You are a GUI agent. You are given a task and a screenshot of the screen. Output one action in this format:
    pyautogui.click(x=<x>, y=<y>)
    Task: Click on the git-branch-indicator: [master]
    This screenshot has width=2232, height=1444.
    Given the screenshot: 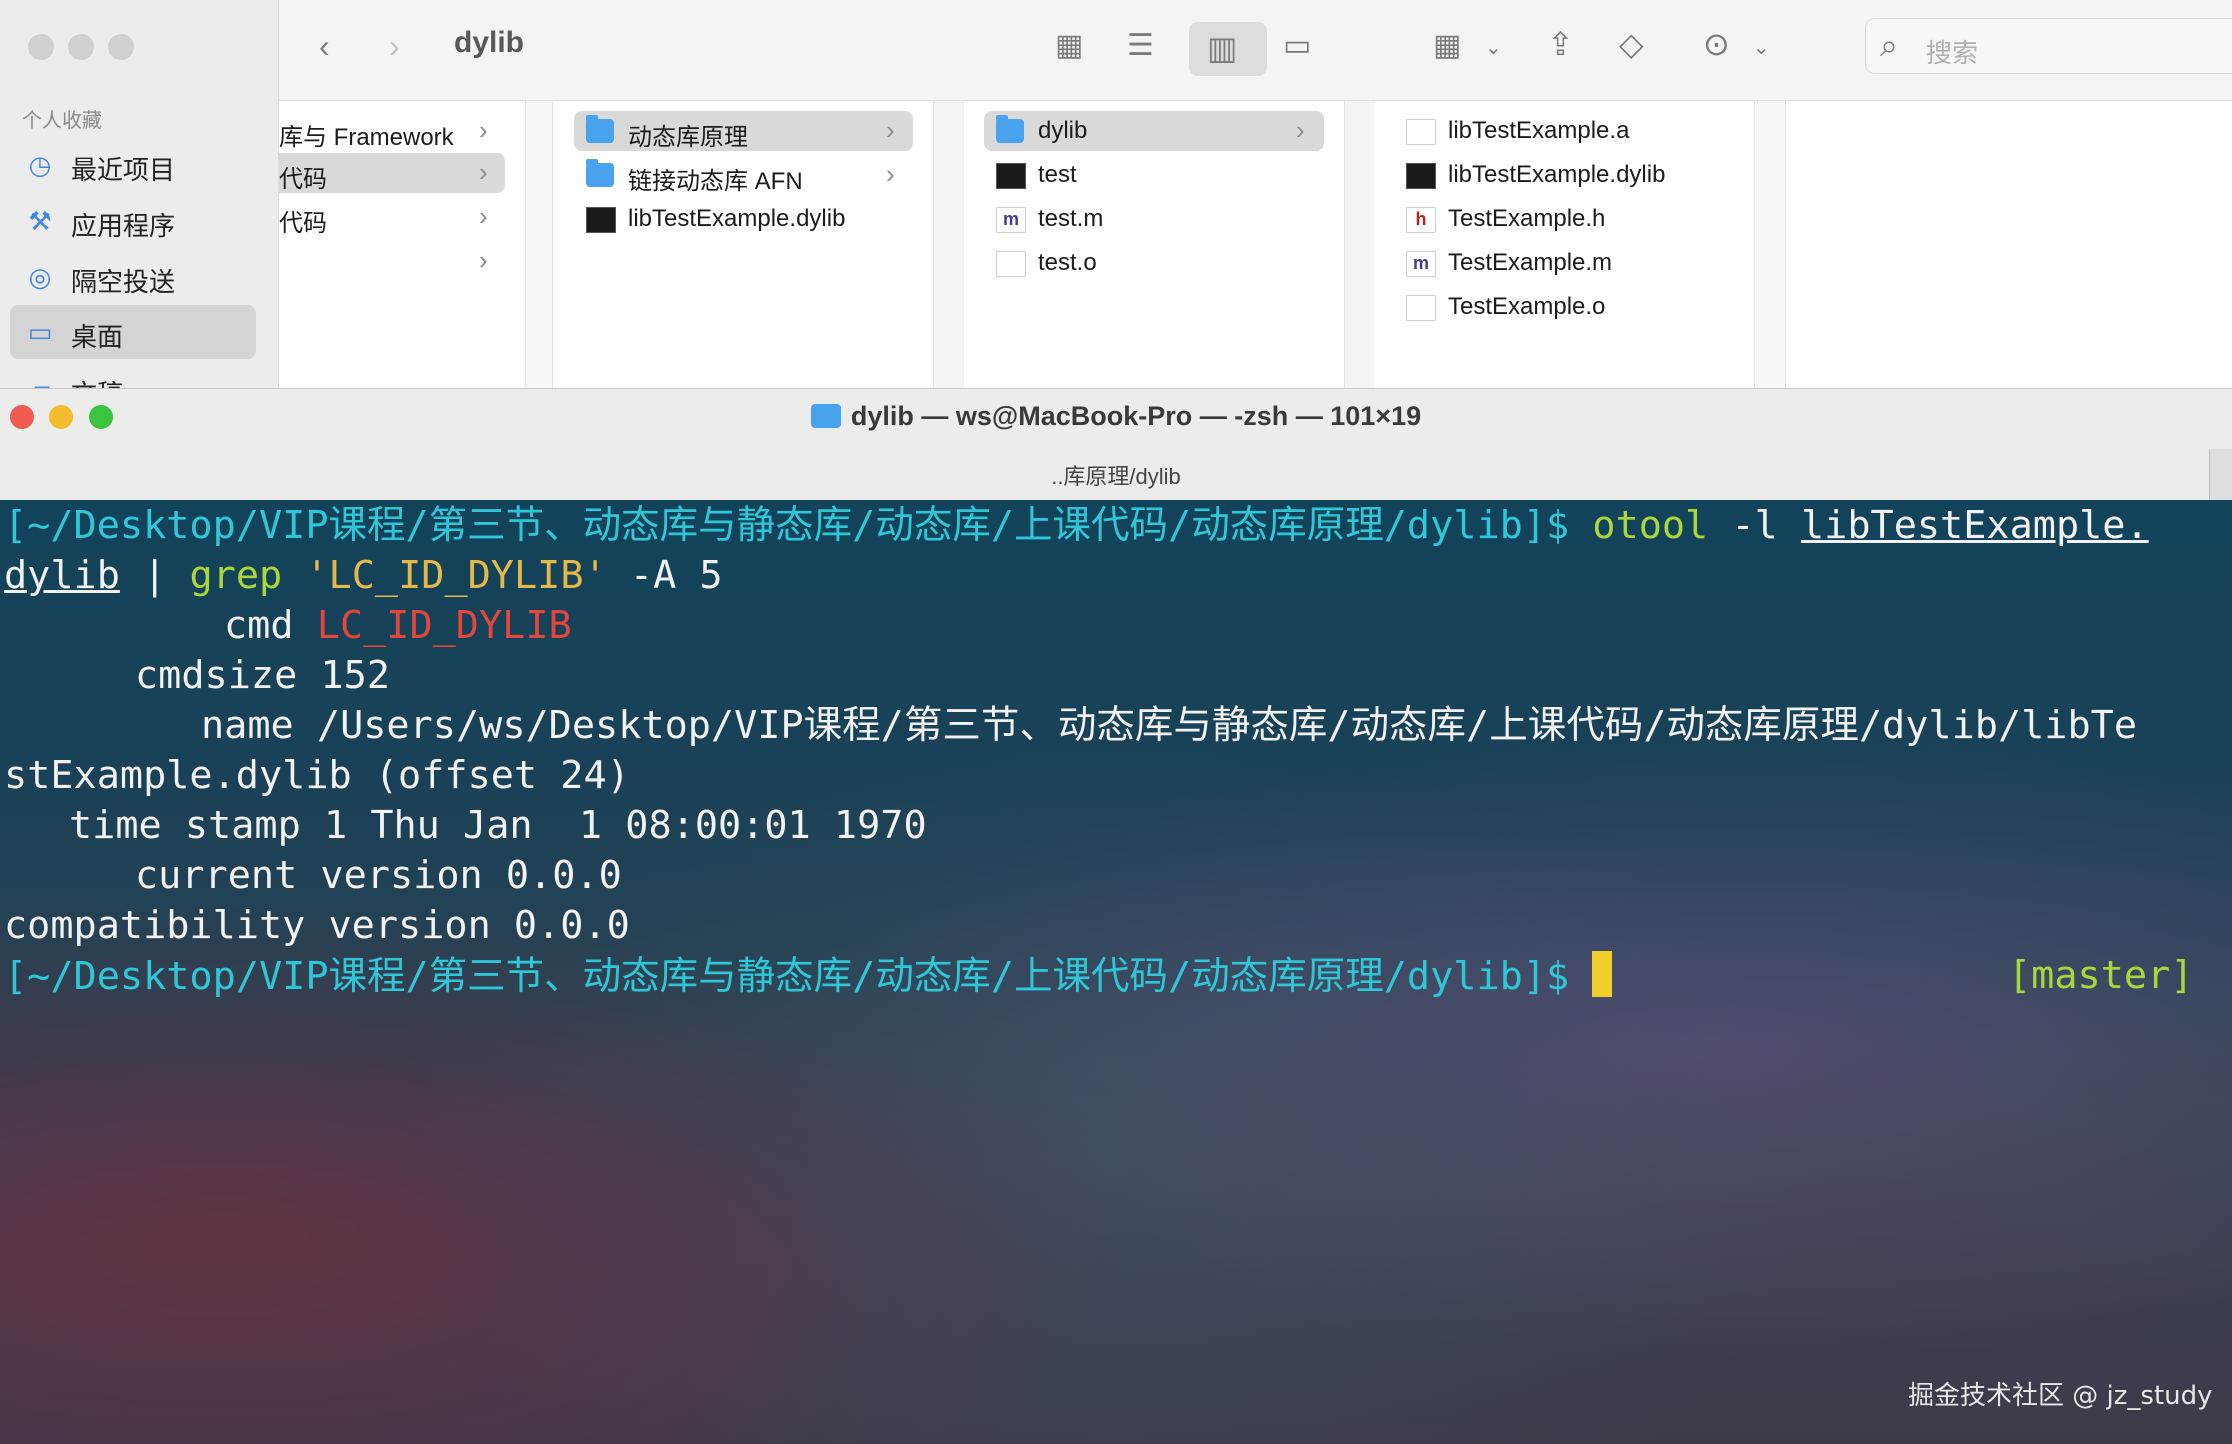 What is the action you would take?
    pyautogui.click(x=2100, y=976)
    